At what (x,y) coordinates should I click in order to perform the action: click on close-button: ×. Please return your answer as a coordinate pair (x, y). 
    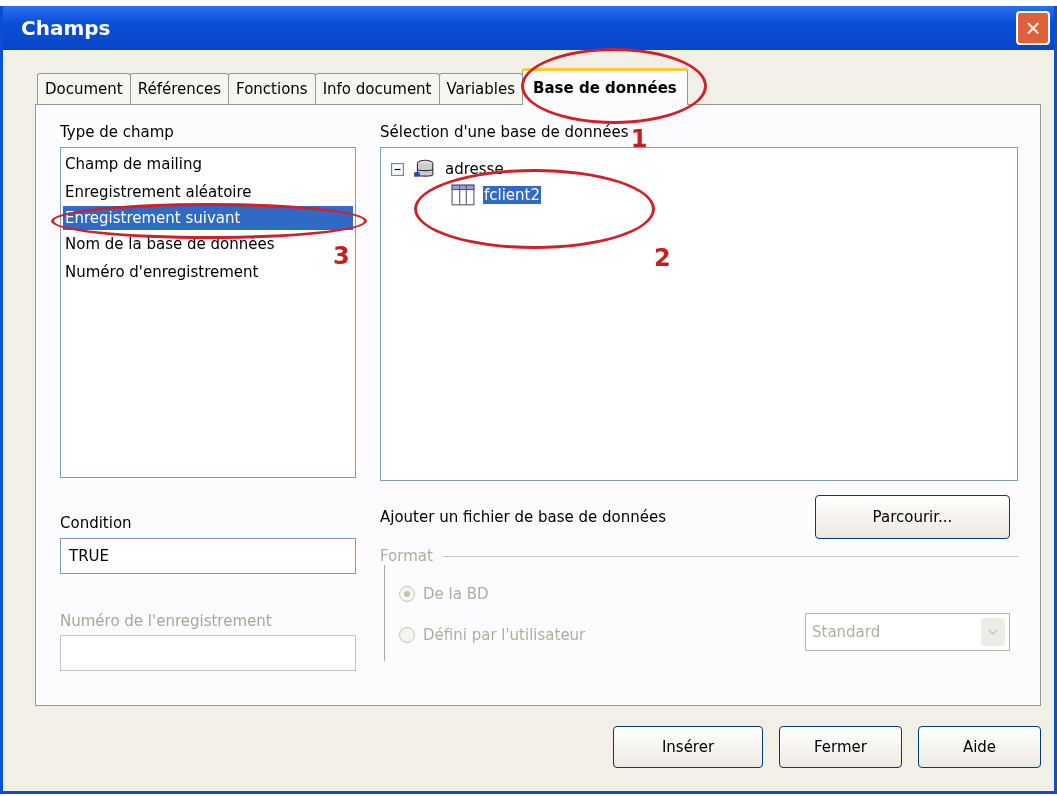
    Looking at the image, I should click on (1033, 28).